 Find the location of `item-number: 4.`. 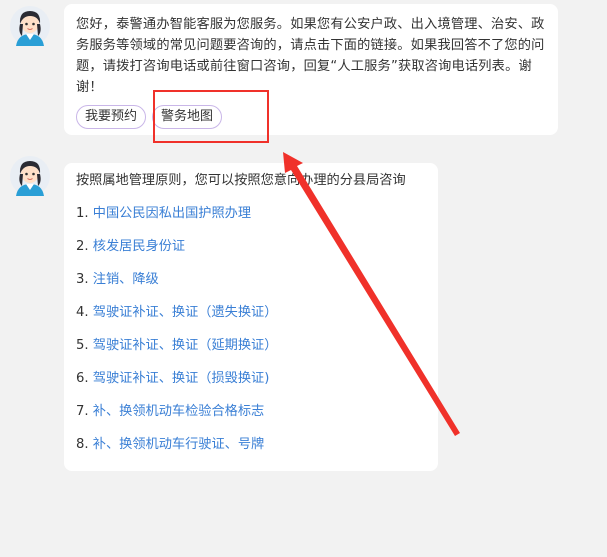

item-number: 4. is located at coordinates (82, 312).